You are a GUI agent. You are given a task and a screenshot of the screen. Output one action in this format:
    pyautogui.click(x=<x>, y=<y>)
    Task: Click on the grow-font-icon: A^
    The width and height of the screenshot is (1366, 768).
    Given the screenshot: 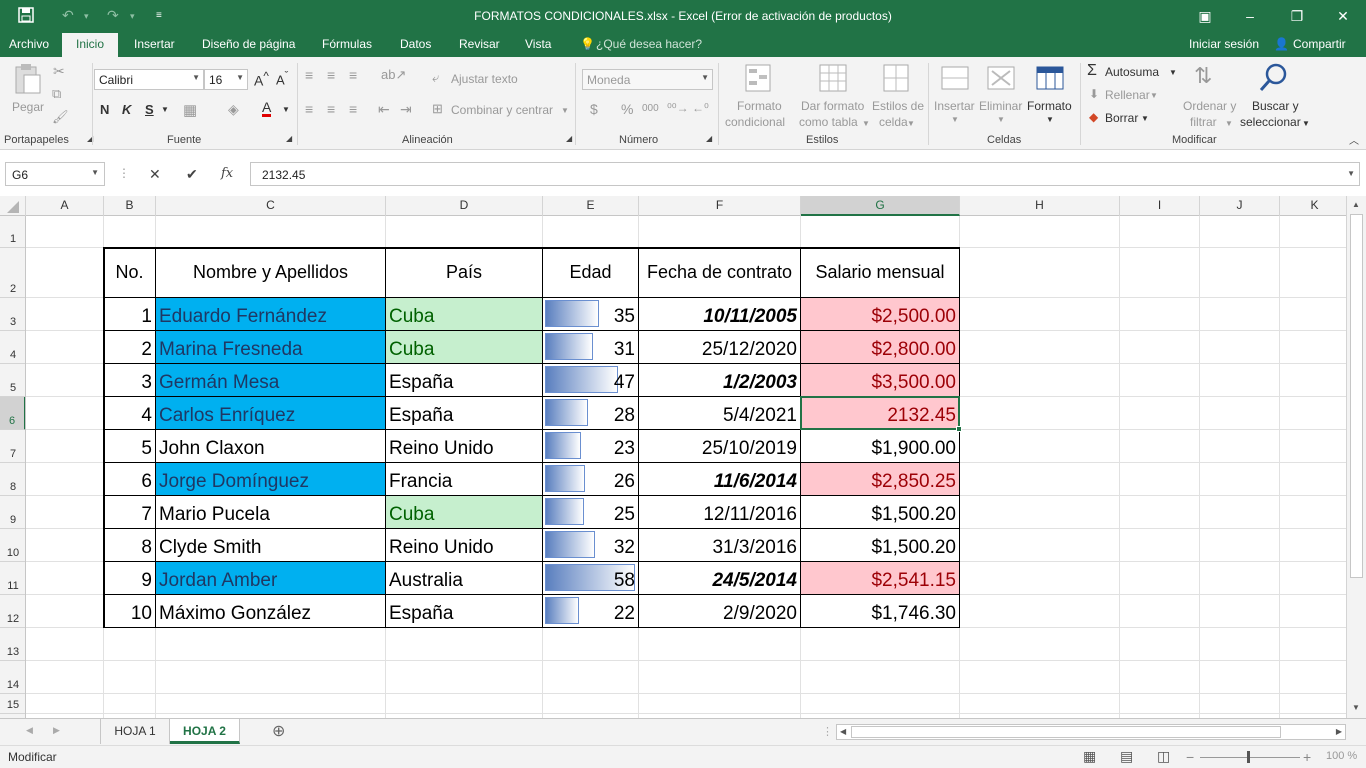 What is the action you would take?
    pyautogui.click(x=261, y=79)
    